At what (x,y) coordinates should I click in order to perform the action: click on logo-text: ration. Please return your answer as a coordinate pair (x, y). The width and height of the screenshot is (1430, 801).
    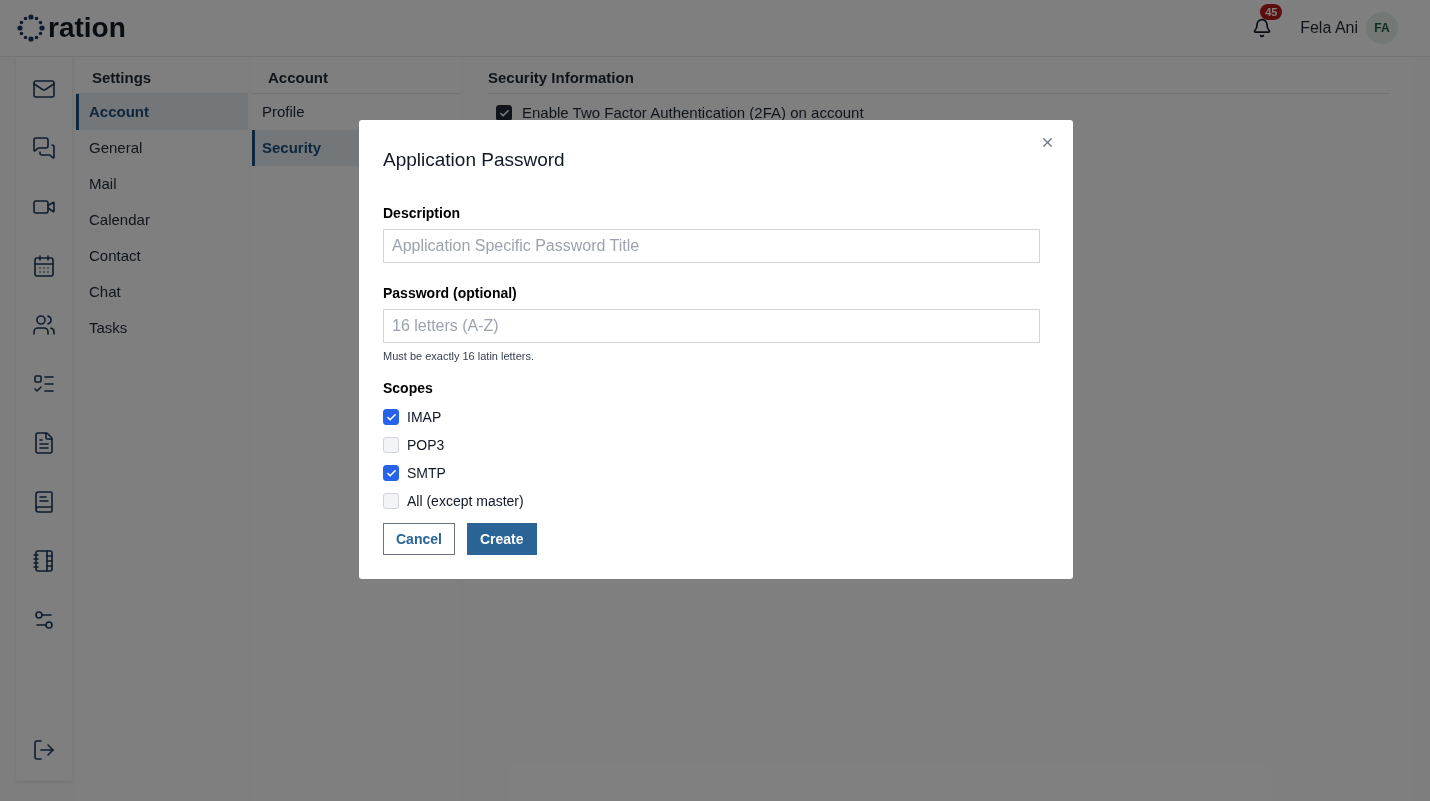
    Looking at the image, I should click on (87, 28).